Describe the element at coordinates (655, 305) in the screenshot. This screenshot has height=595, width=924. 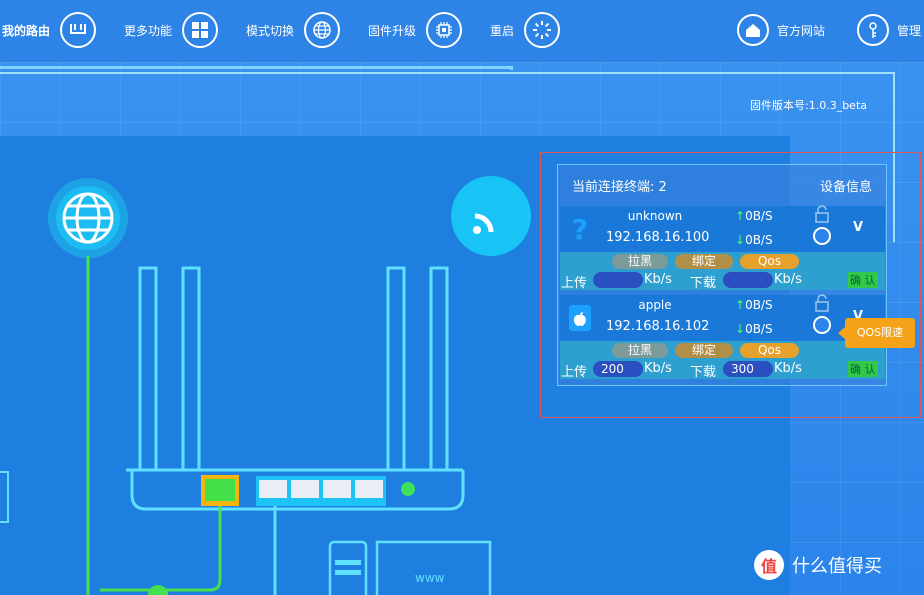
I see `device-name: apple` at that location.